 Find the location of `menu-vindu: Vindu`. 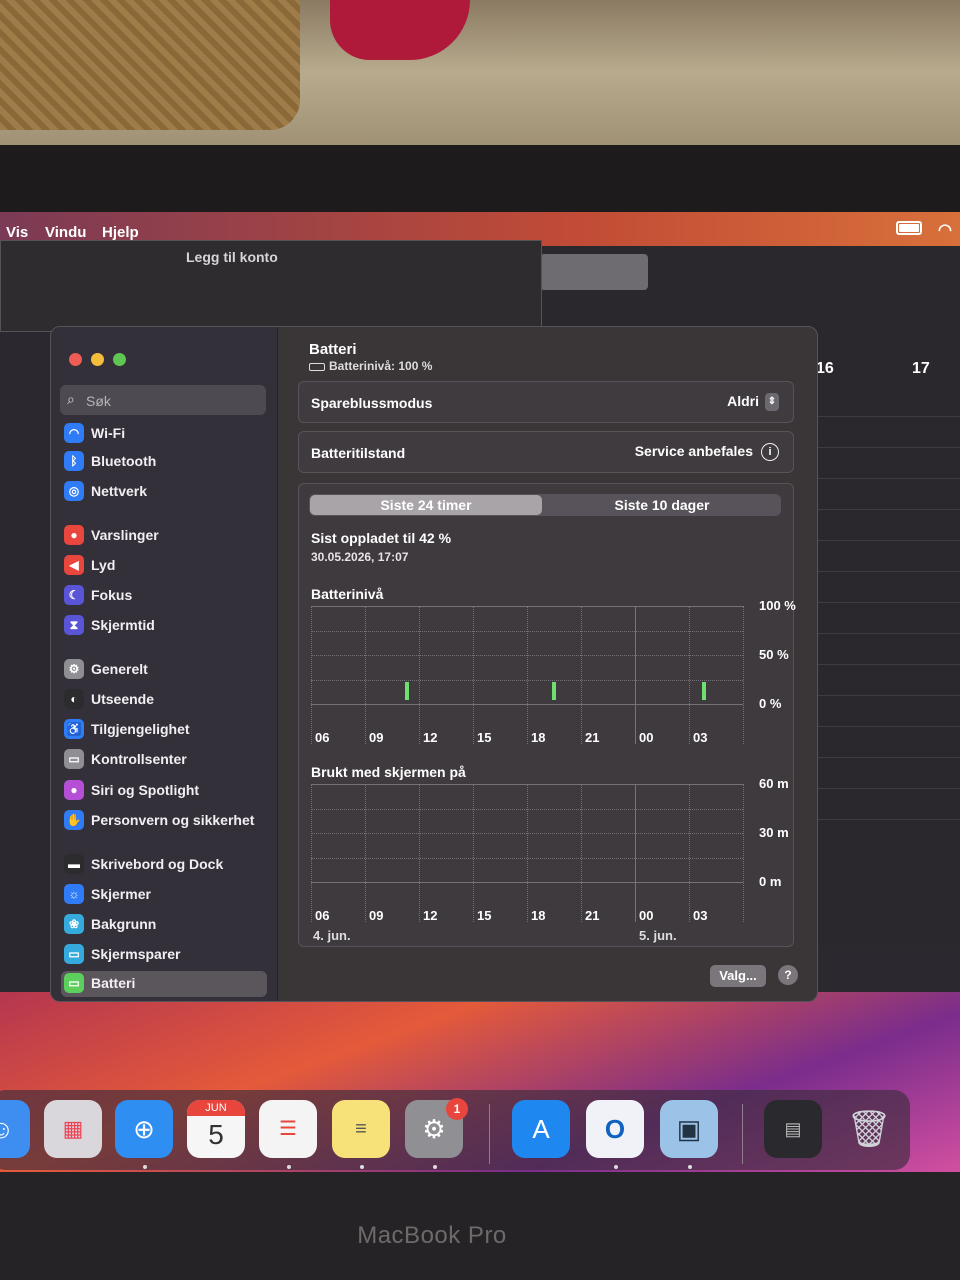

menu-vindu: Vindu is located at coordinates (65, 232).